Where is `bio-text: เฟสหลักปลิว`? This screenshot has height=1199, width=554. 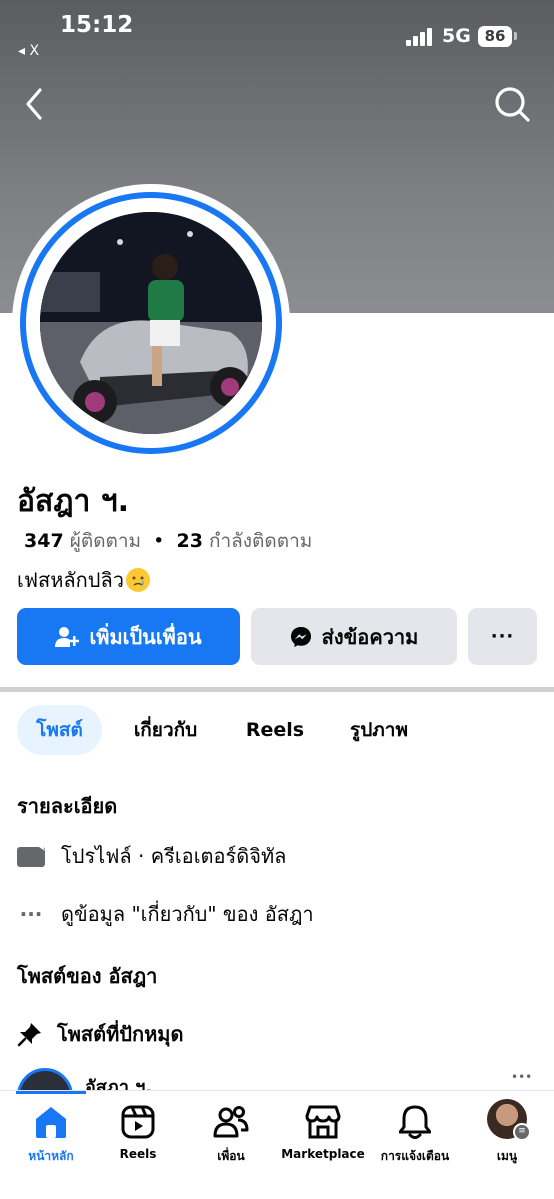
bio-text: เฟสหลักปลิว is located at coordinates (70, 580).